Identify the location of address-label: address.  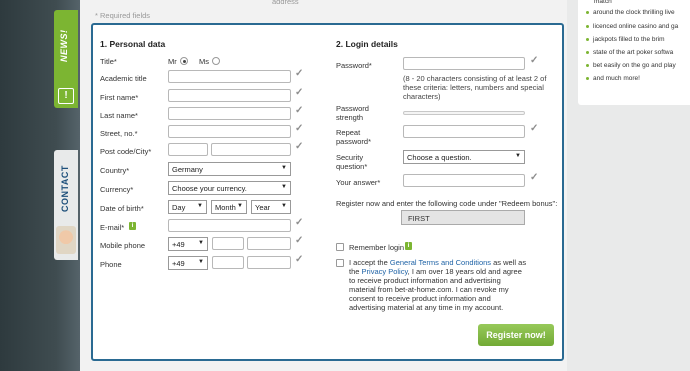
(285, 3).